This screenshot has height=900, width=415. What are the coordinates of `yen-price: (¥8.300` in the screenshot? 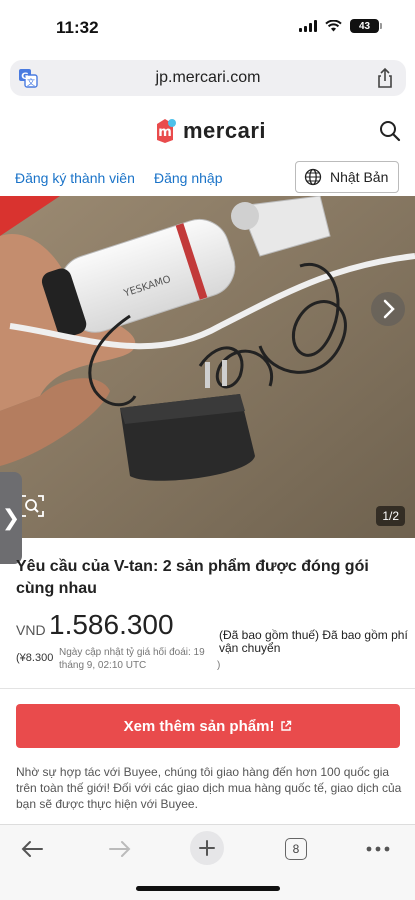 It's located at (35, 658).